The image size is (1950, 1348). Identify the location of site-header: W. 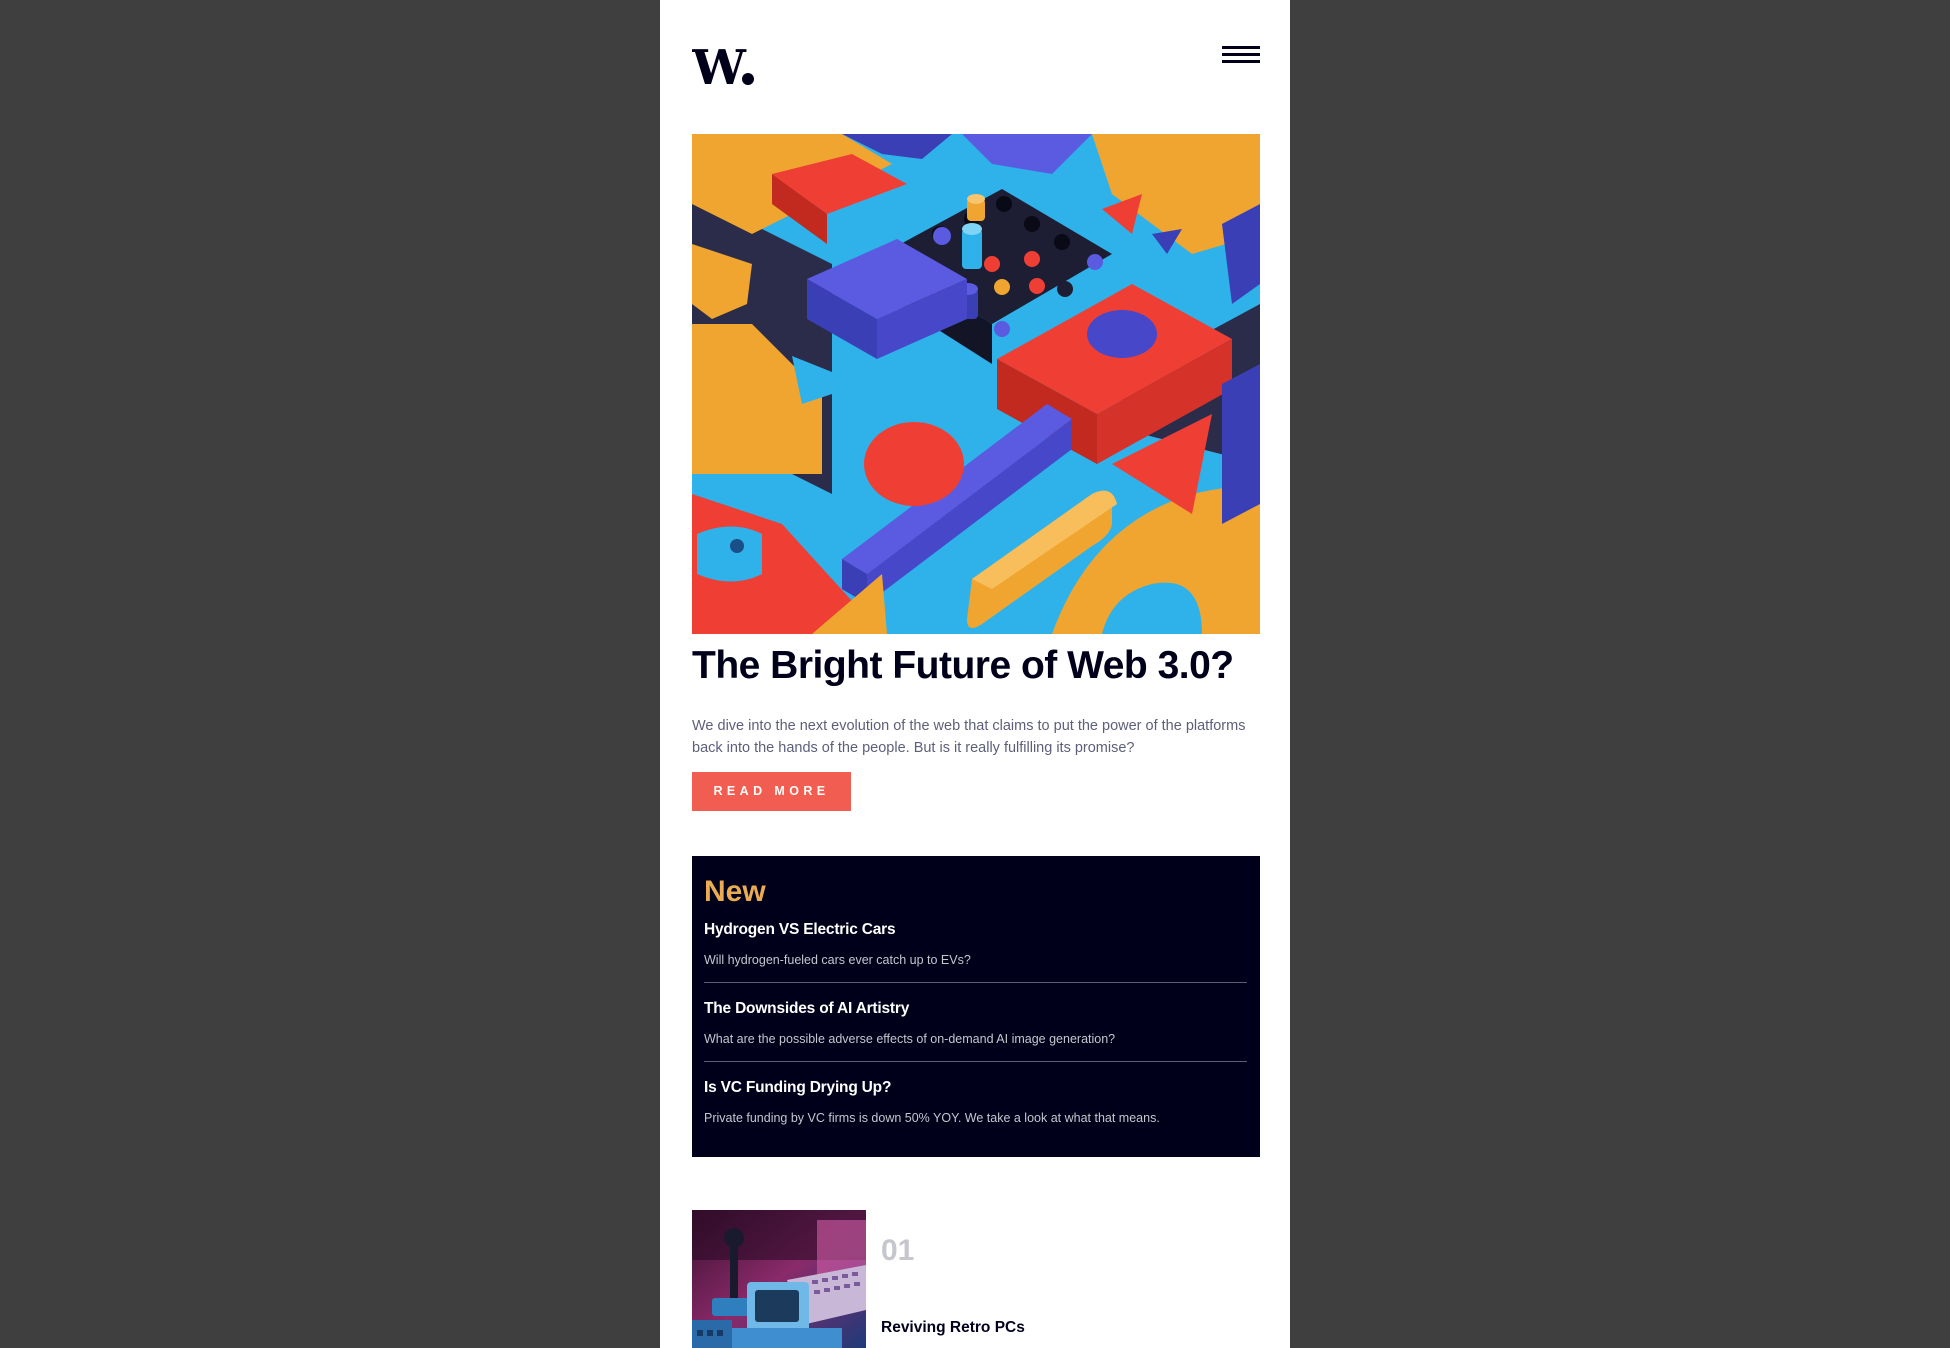
(975, 68).